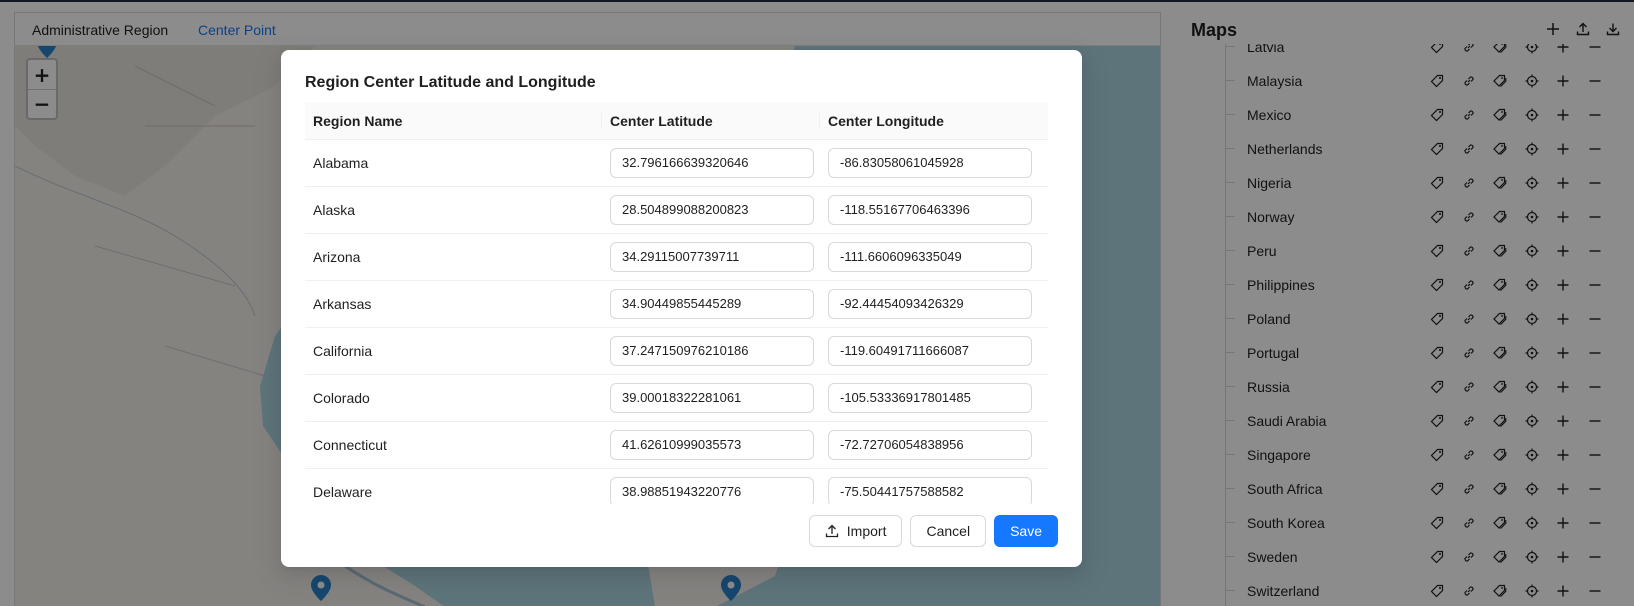  Describe the element at coordinates (712, 445) in the screenshot. I see `center-latitude-input: 41.62610999035573` at that location.